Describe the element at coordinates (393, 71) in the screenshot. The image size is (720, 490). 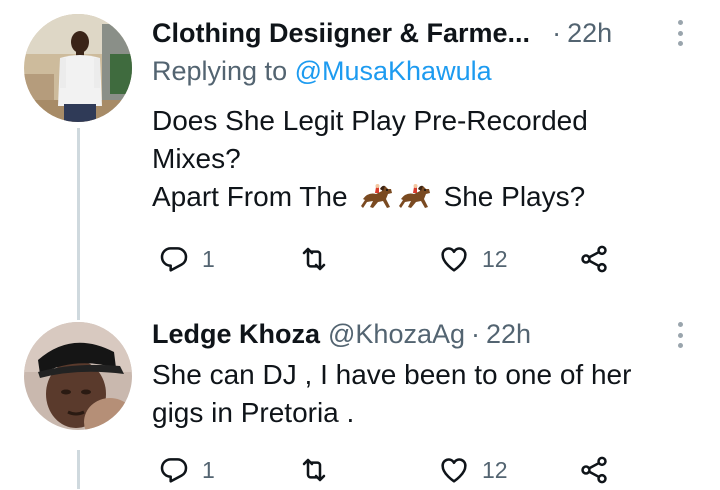
I see `mention-link: @MusaKhawula` at that location.